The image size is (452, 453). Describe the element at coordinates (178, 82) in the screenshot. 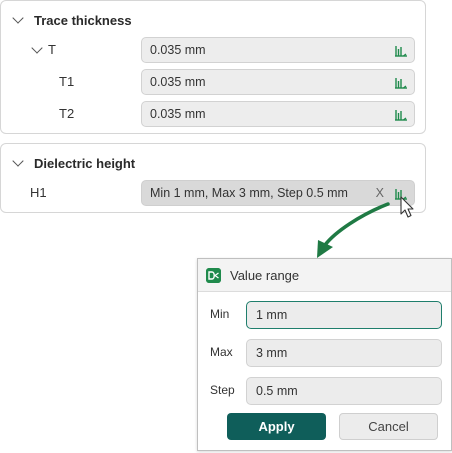

I see `t1-value: 0.035 mm` at that location.